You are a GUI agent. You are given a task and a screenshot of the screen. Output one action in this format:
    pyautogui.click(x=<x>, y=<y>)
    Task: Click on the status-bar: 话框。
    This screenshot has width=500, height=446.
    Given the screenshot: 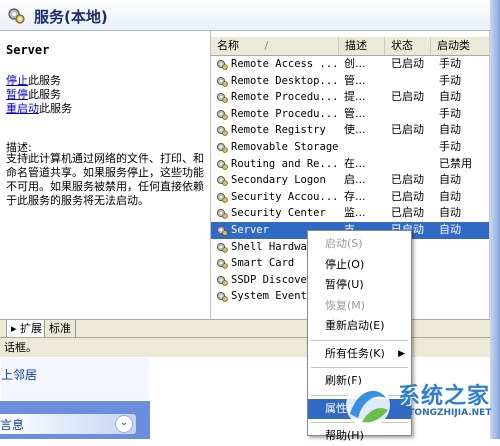 What is the action you would take?
    pyautogui.click(x=245, y=347)
    